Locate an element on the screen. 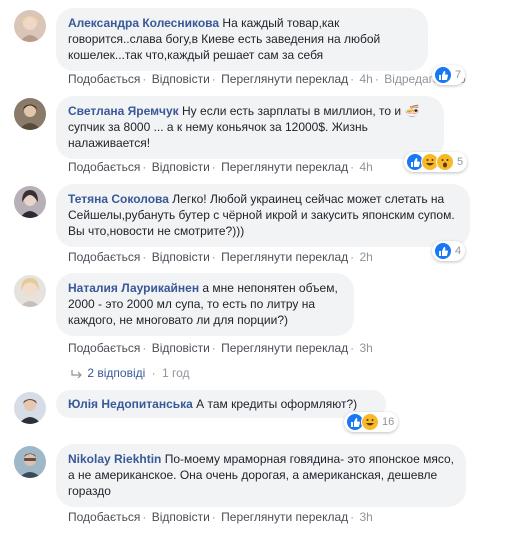 The height and width of the screenshot is (535, 505). view-replies-link: 2 відповіді · 1 год is located at coordinates (130, 373).